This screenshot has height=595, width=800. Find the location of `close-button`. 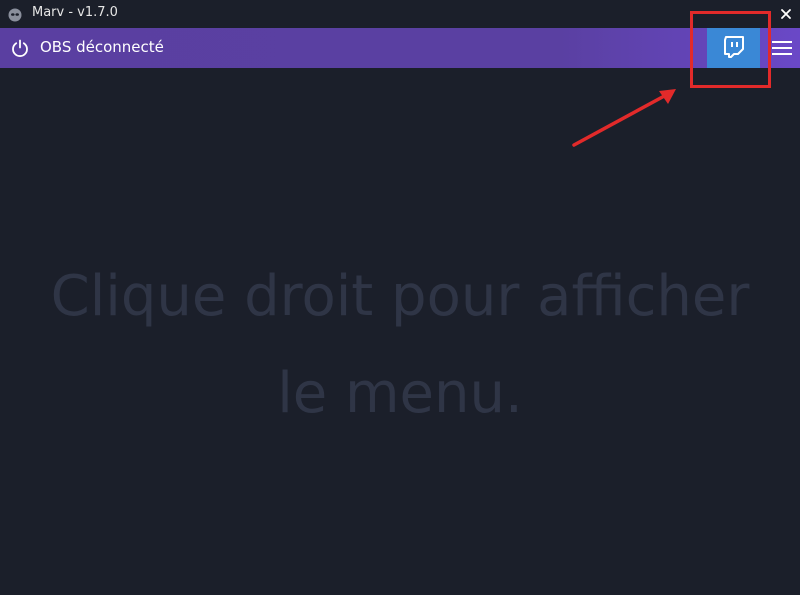

close-button is located at coordinates (786, 14).